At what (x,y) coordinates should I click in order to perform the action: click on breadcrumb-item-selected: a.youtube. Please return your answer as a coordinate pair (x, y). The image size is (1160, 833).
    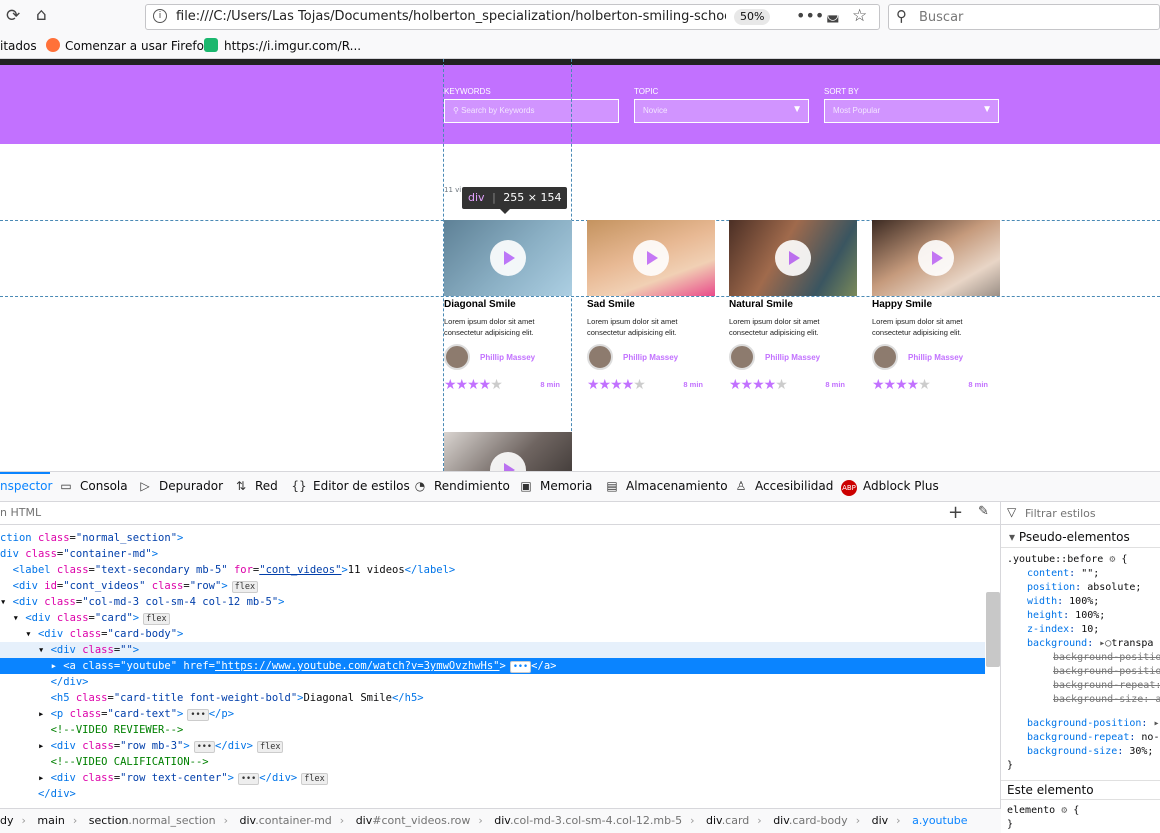
    Looking at the image, I should click on (940, 820).